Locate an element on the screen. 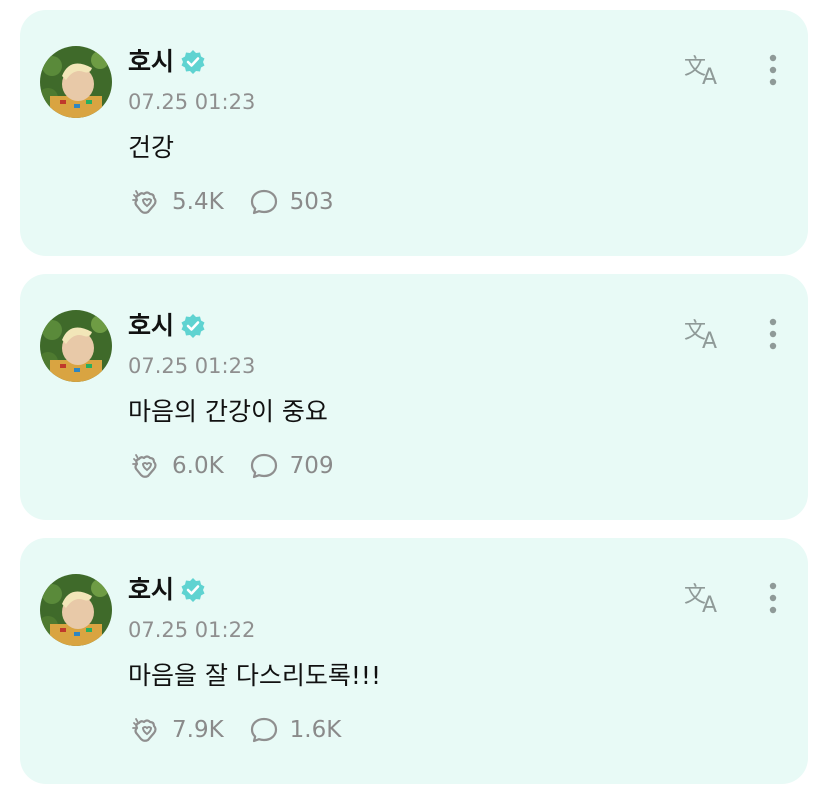 The image size is (828, 800). like-count: 5.4K is located at coordinates (198, 202).